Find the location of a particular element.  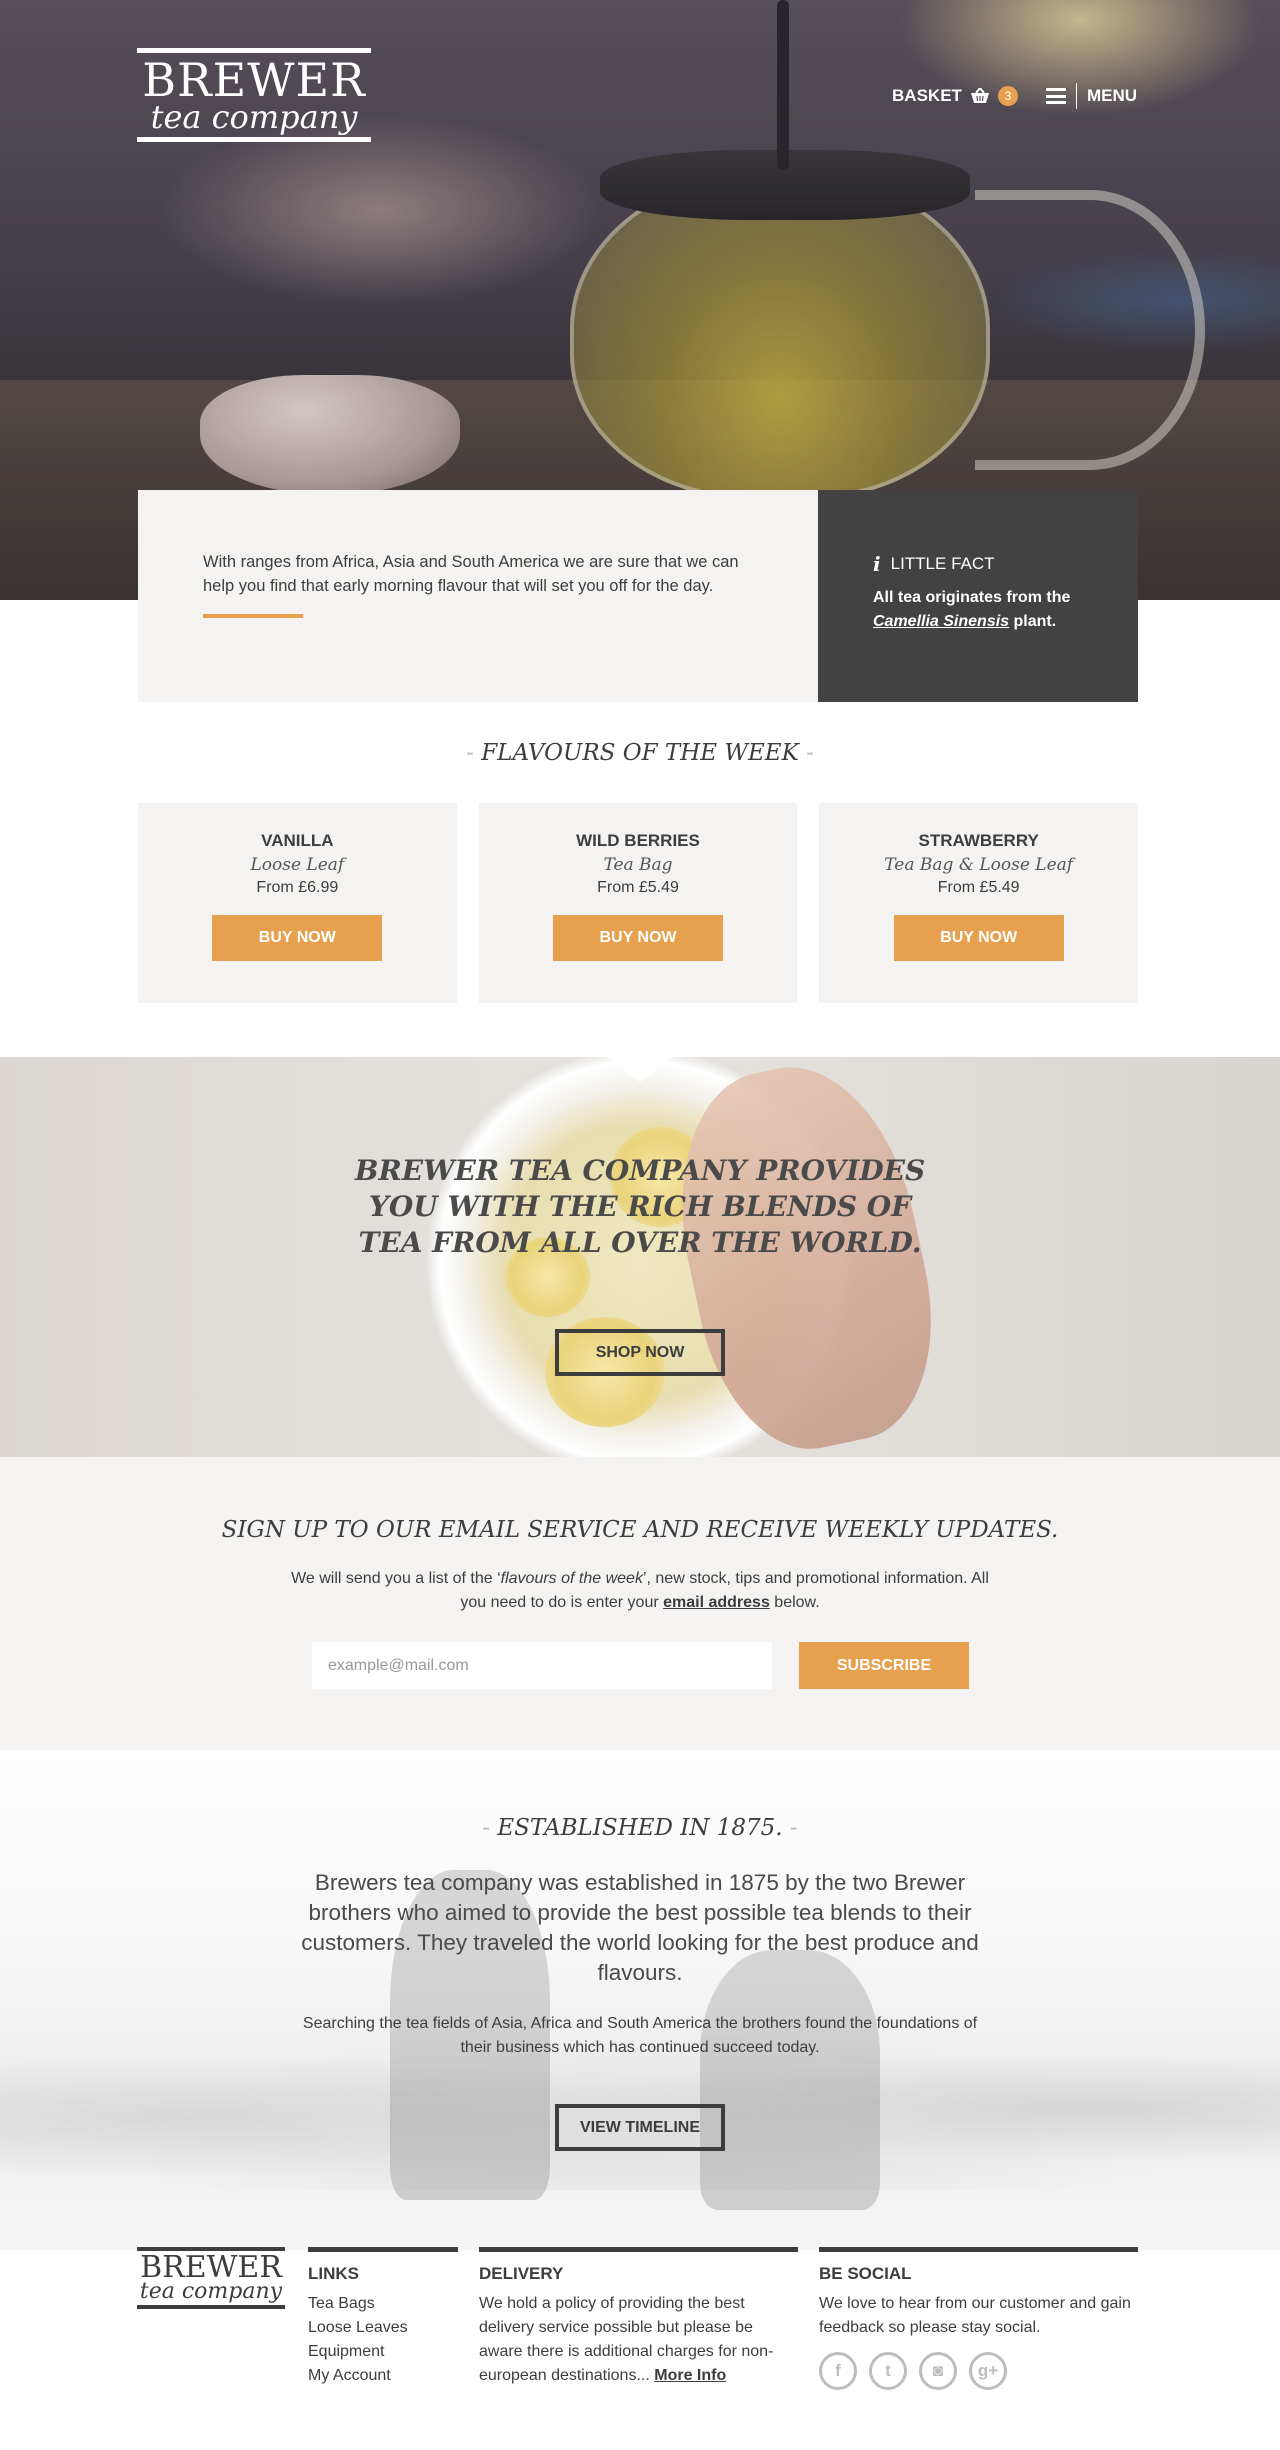

more-info-link: More Info is located at coordinates (690, 2375).